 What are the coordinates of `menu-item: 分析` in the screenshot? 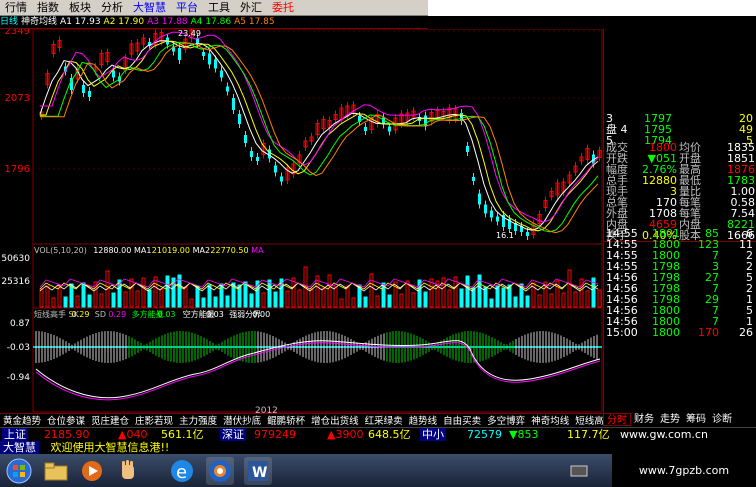 It's located at (112, 8).